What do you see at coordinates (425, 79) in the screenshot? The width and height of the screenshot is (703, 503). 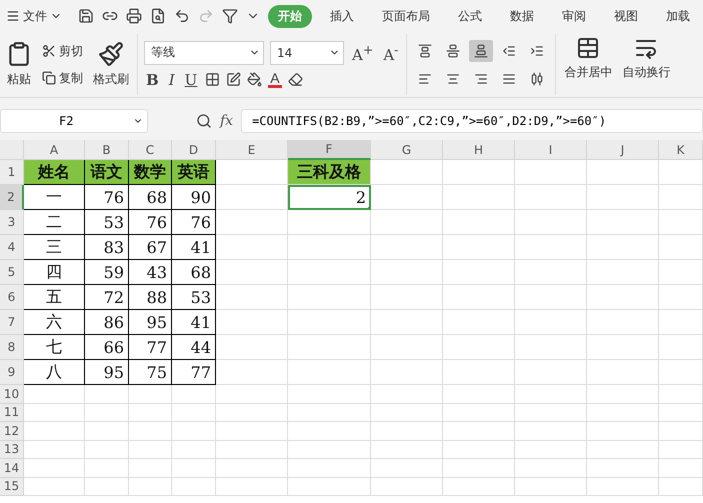 I see `left-align-icon` at bounding box center [425, 79].